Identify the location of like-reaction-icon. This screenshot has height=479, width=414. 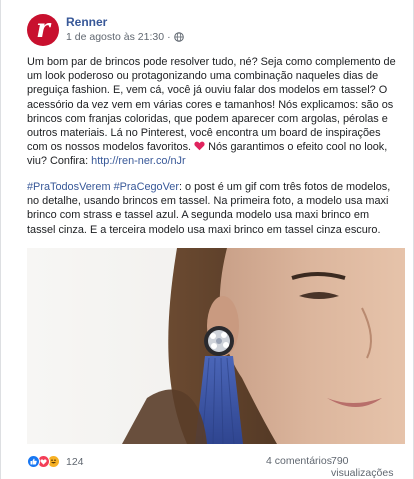
(33, 461).